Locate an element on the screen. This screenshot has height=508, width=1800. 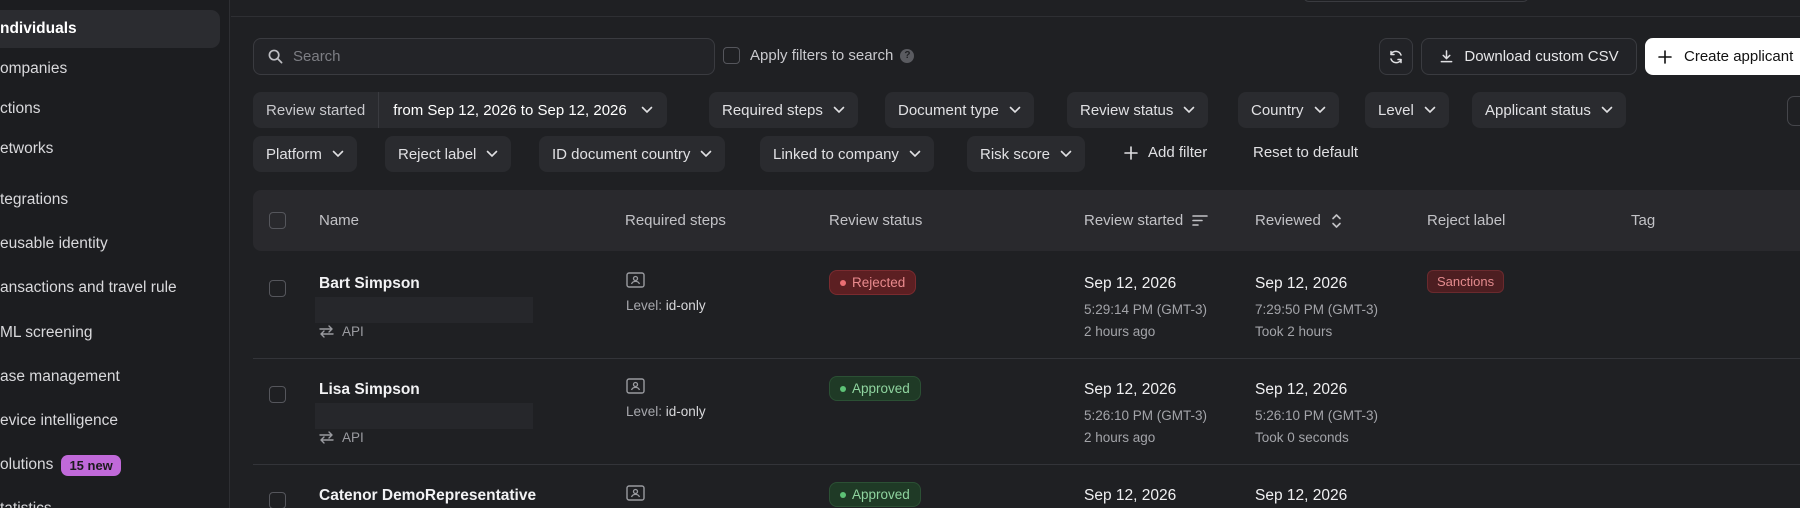
filter-applicant-status: Applicant status is located at coordinates (1549, 110).